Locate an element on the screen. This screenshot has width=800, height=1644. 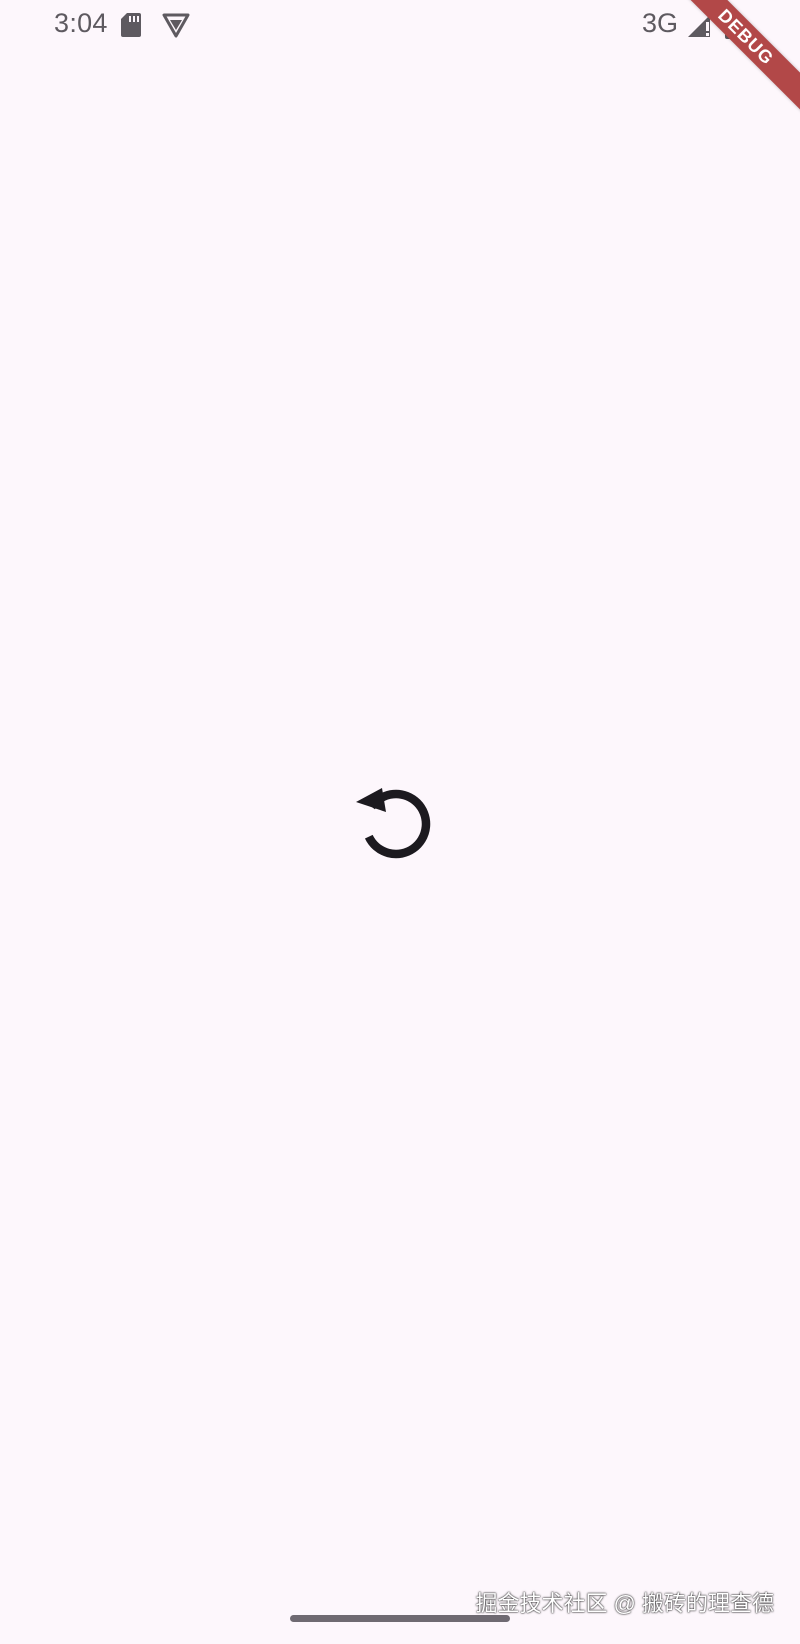
sd-card-icon is located at coordinates (131, 25).